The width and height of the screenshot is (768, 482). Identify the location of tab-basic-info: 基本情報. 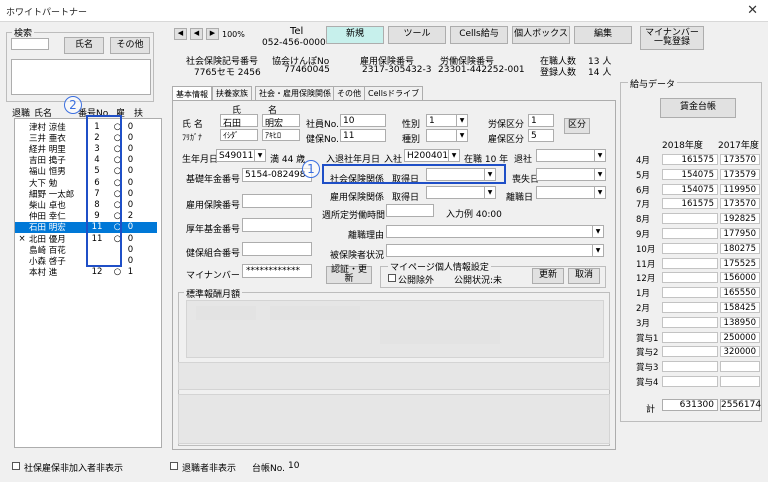
(192, 93).